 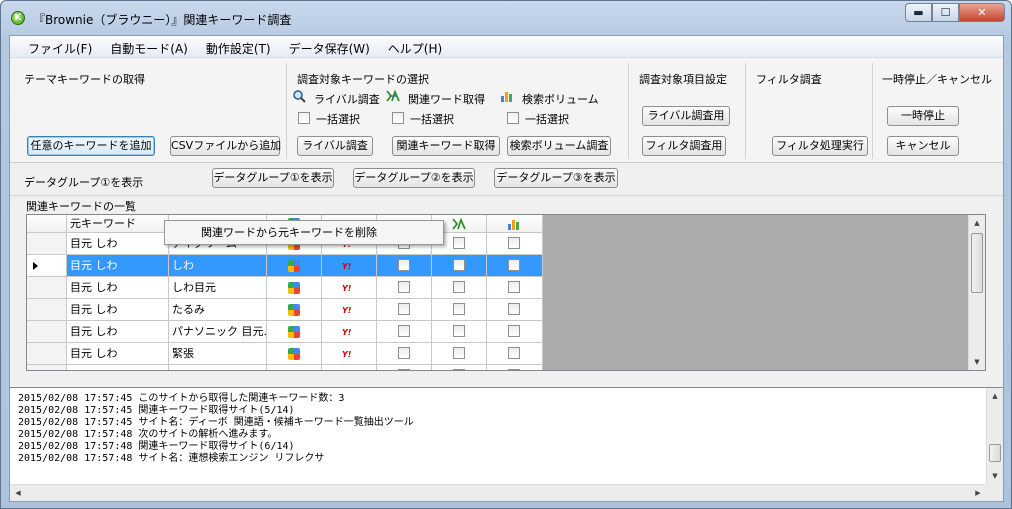 What do you see at coordinates (218, 288) in the screenshot?
I see `keyword-cell: しわ目元` at bounding box center [218, 288].